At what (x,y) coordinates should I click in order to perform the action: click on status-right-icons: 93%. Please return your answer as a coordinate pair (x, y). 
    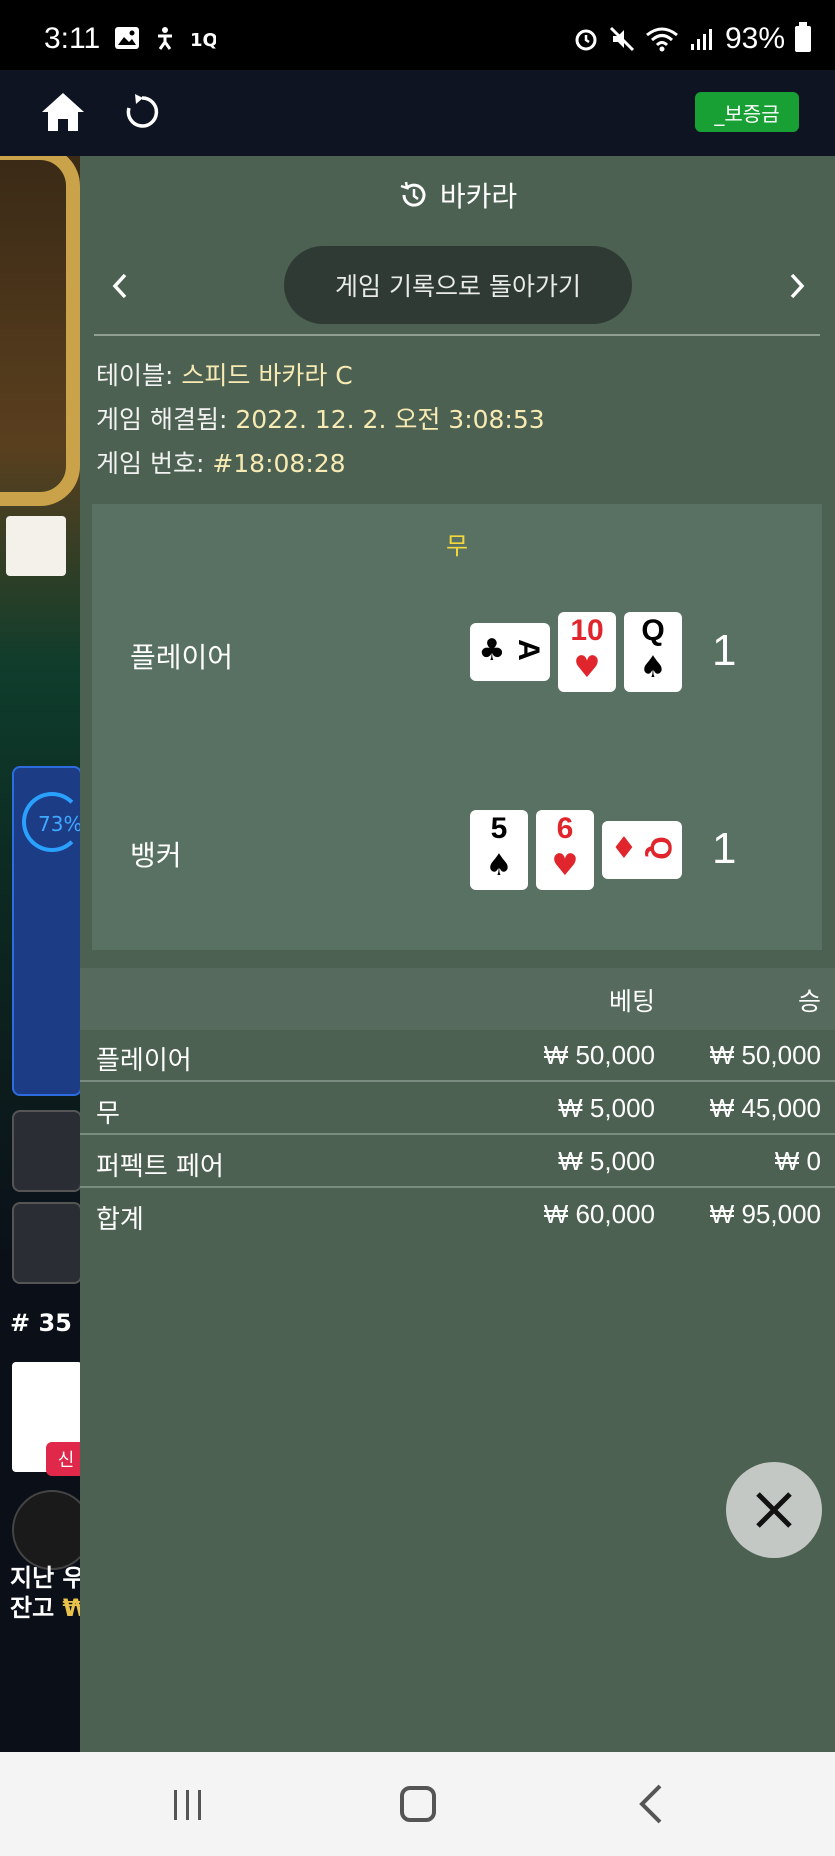
    Looking at the image, I should click on (692, 39).